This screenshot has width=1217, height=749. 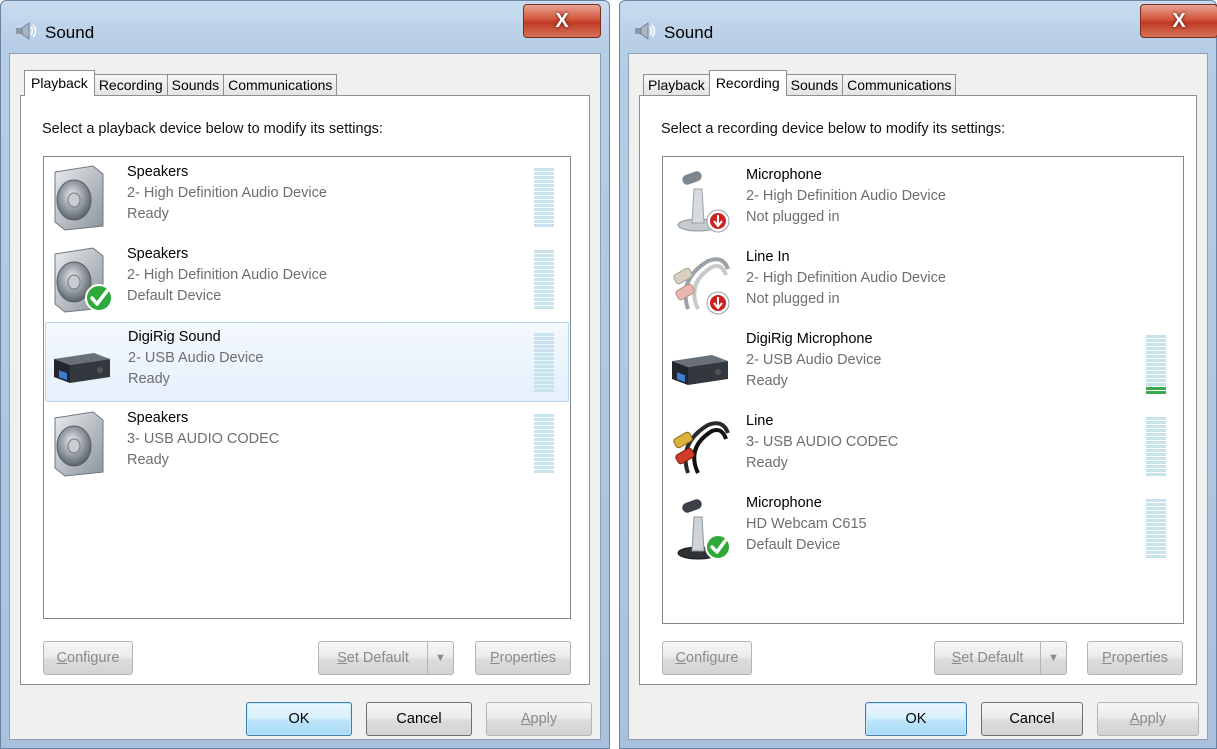 I want to click on device-item: Speakers 3- USB AUDIO CODEC Ready, so click(x=307, y=444).